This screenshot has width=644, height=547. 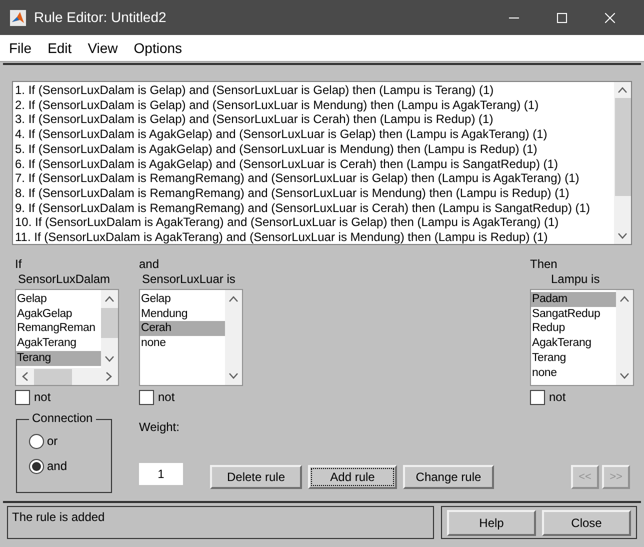 I want to click on rule-item: 2. If (SensorLuxDalam is Gelap) and (SensorLuxLuar is Mendung) then (Lampu is AgakTerang) (1), so click(x=314, y=105).